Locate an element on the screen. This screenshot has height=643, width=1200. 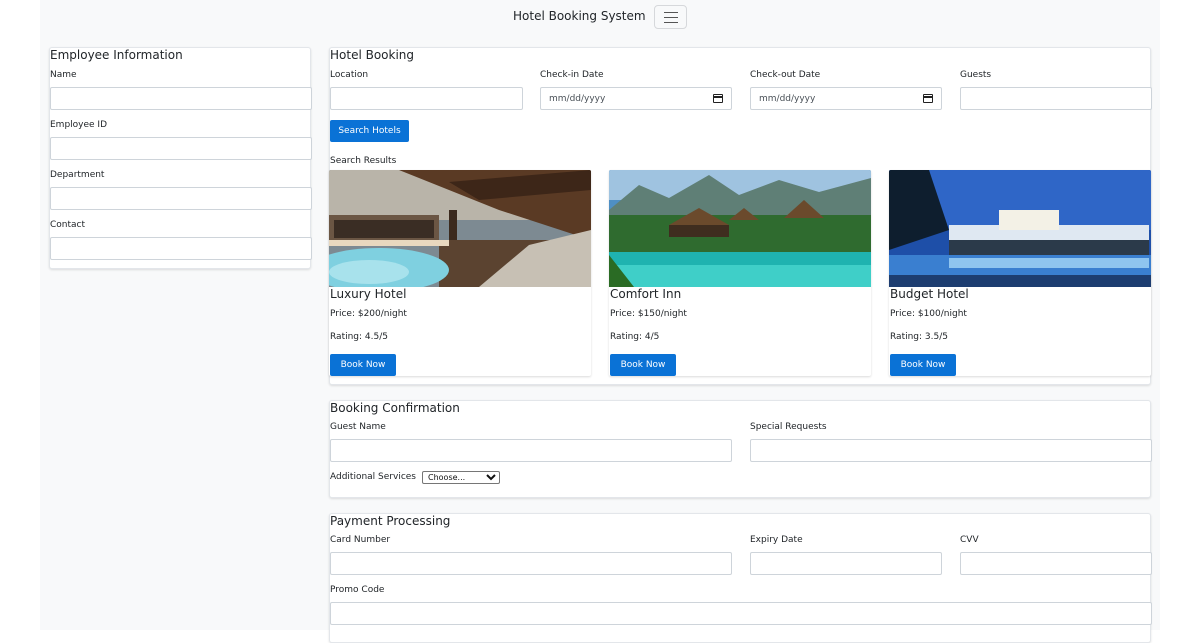
promo-code-label: Promo Code is located at coordinates (357, 590).